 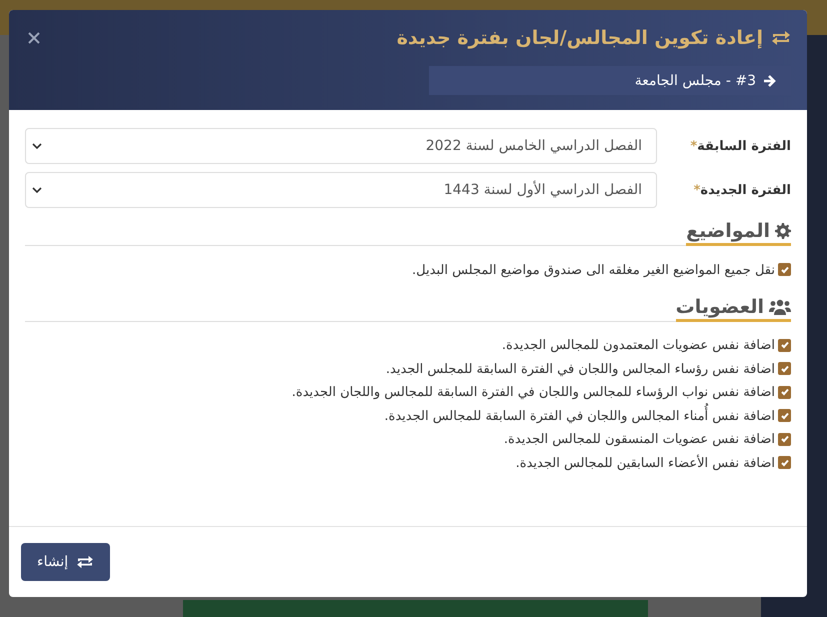 I want to click on heading-text: المواضيع, so click(x=728, y=231).